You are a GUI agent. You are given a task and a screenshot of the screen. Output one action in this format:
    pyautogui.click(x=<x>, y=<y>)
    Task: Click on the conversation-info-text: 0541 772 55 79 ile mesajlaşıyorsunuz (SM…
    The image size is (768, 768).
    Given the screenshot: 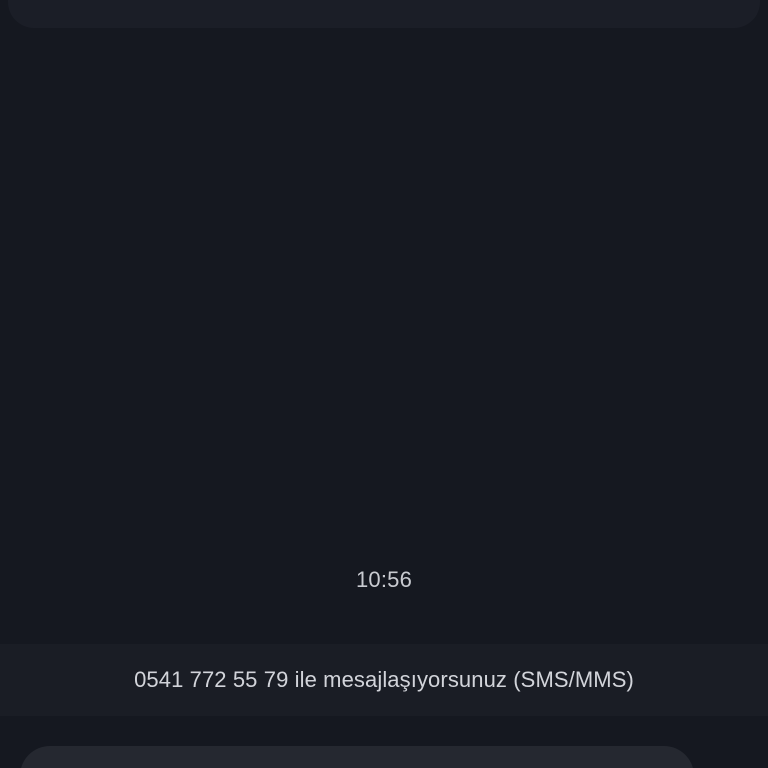 What is the action you would take?
    pyautogui.click(x=384, y=679)
    